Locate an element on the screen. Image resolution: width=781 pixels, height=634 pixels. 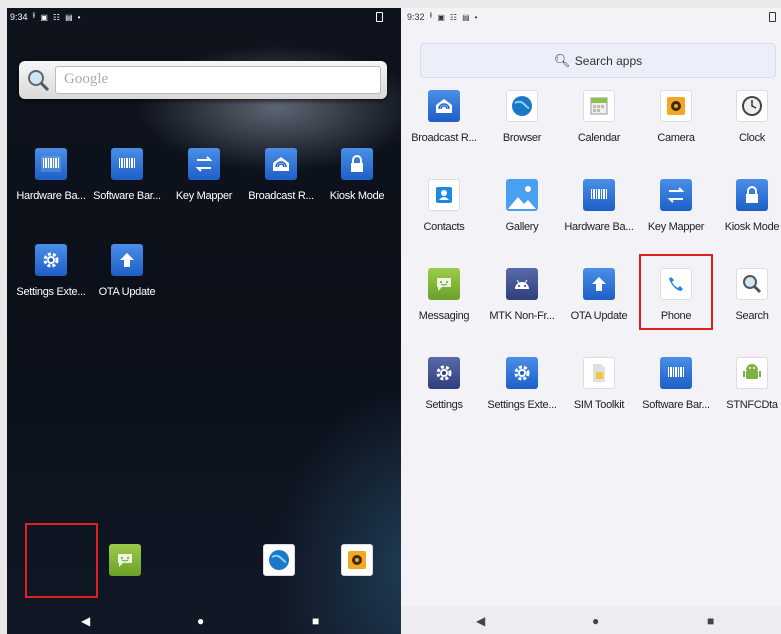
contacts-icon is located at coordinates (444, 195).